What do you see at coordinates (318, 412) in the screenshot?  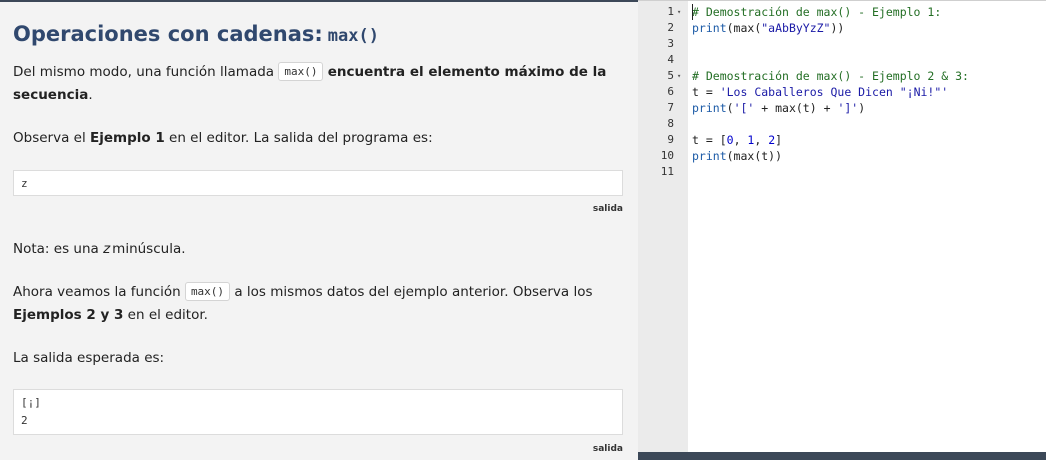 I see `output-box-2: [¡] 2` at bounding box center [318, 412].